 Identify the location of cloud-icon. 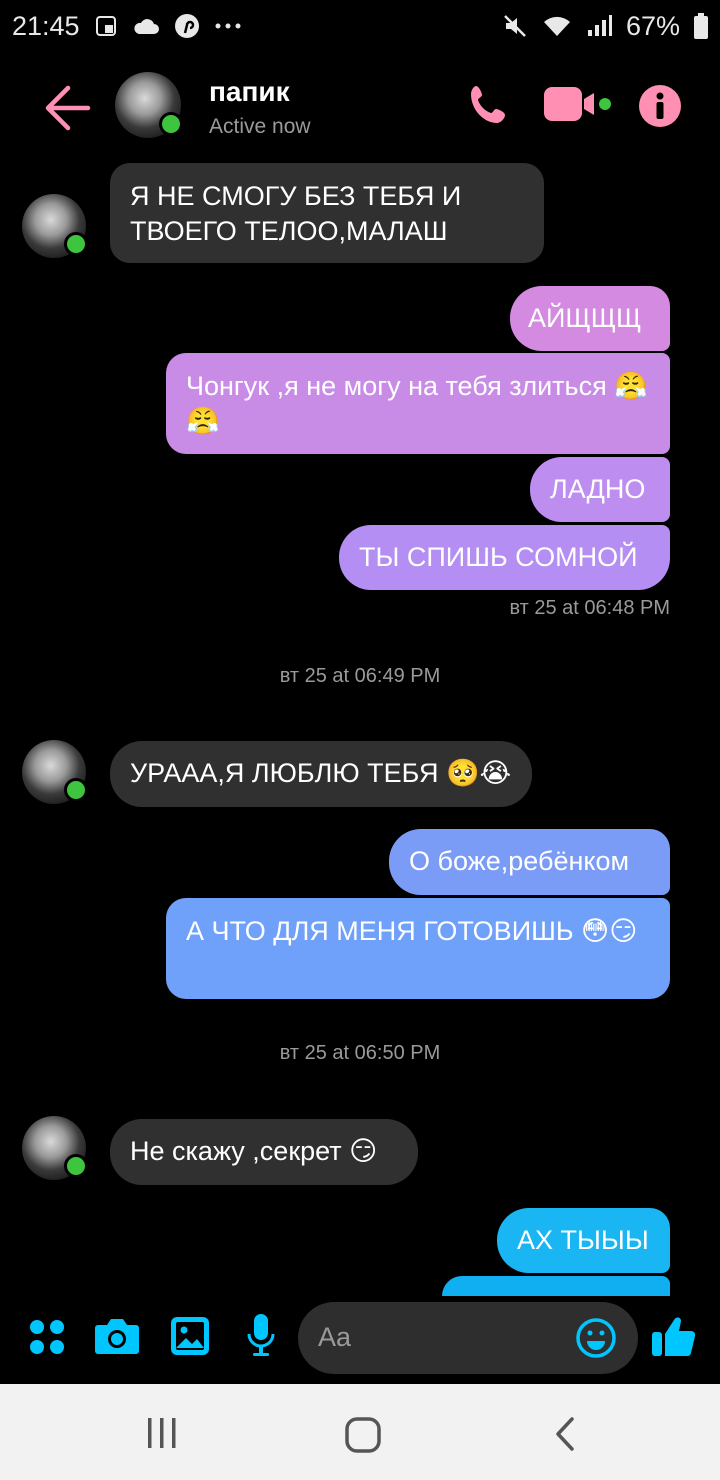
(146, 26).